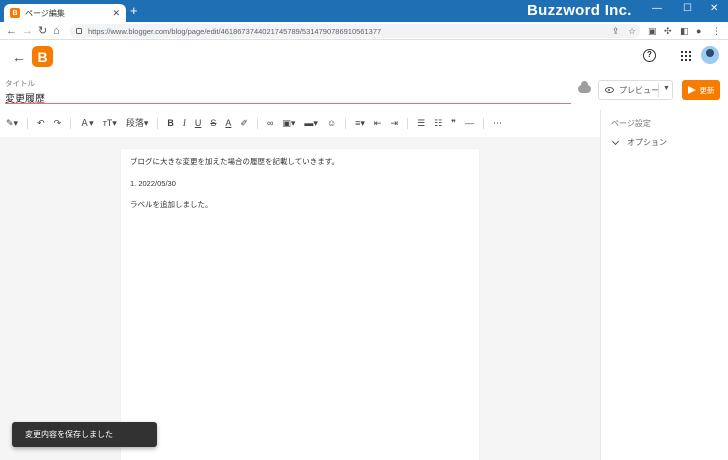  Describe the element at coordinates (710, 55) in the screenshot. I see `avatar` at that location.